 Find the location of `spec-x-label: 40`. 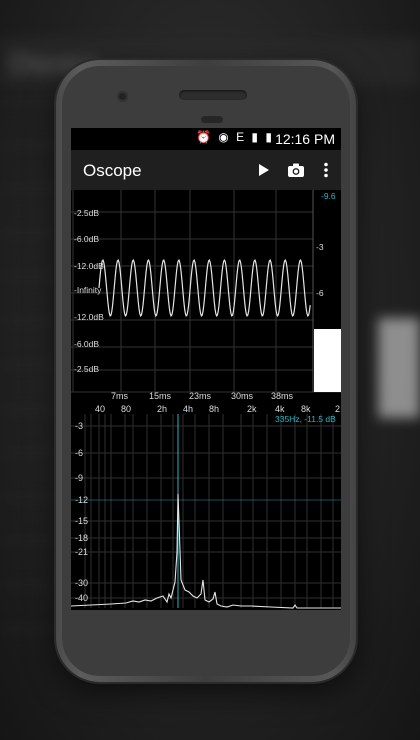

spec-x-label: 40 is located at coordinates (100, 409).